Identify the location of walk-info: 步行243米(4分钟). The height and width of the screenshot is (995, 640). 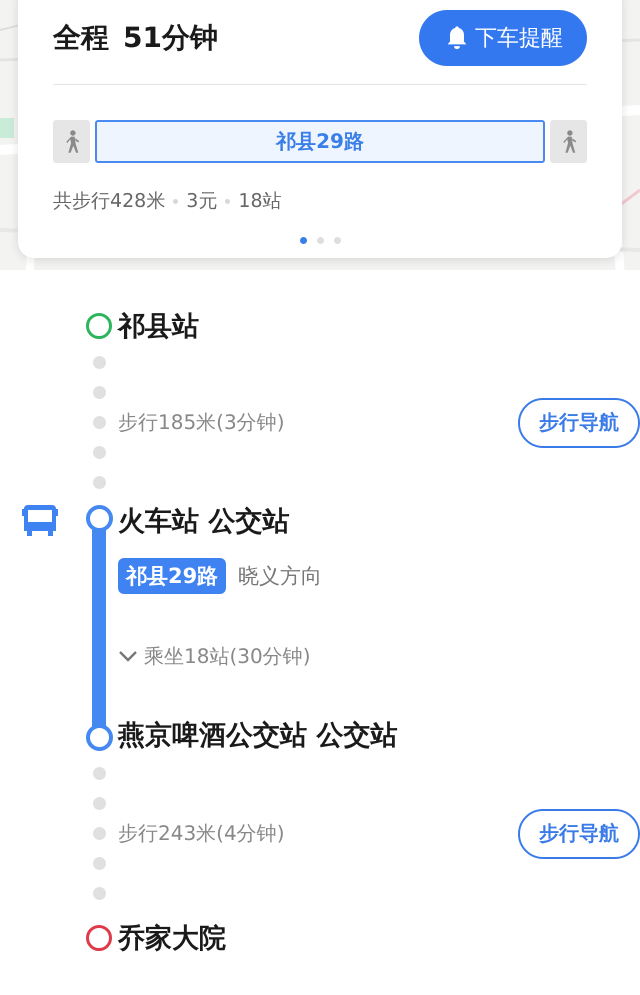
(201, 833).